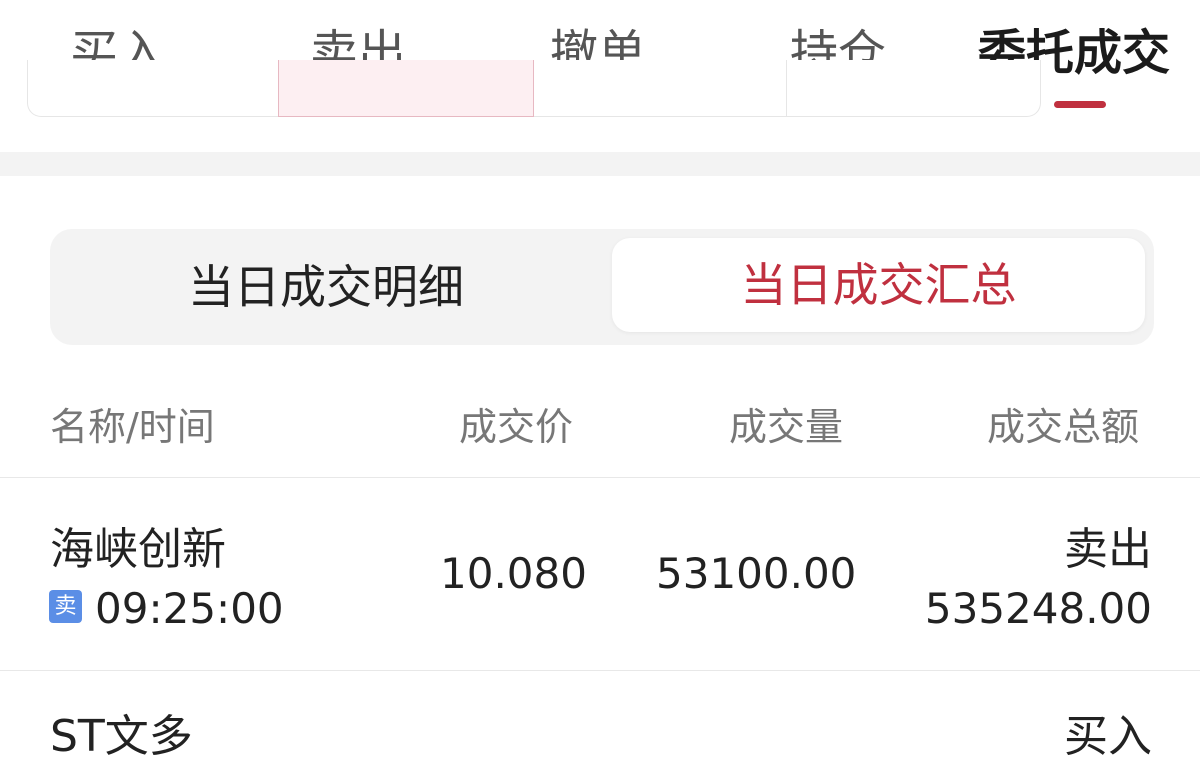  What do you see at coordinates (1080, 104) in the screenshot?
I see `active-tab-indicator` at bounding box center [1080, 104].